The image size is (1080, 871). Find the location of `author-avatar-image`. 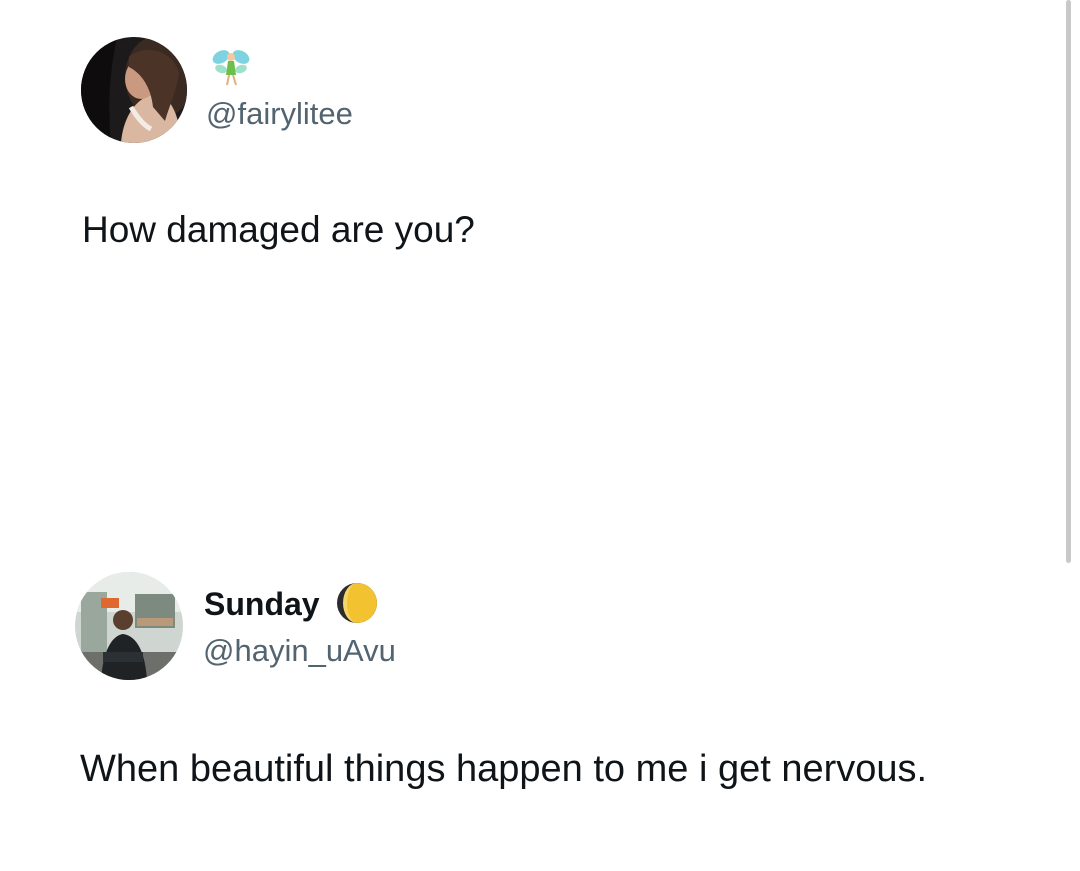

author-avatar-image is located at coordinates (134, 90).